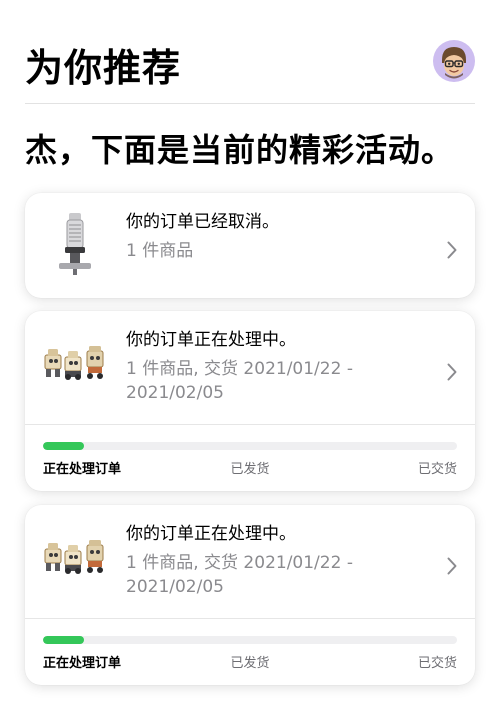 The height and width of the screenshot is (706, 500). What do you see at coordinates (240, 150) in the screenshot?
I see `headline: 杰，下面是当前的精彩活动。` at bounding box center [240, 150].